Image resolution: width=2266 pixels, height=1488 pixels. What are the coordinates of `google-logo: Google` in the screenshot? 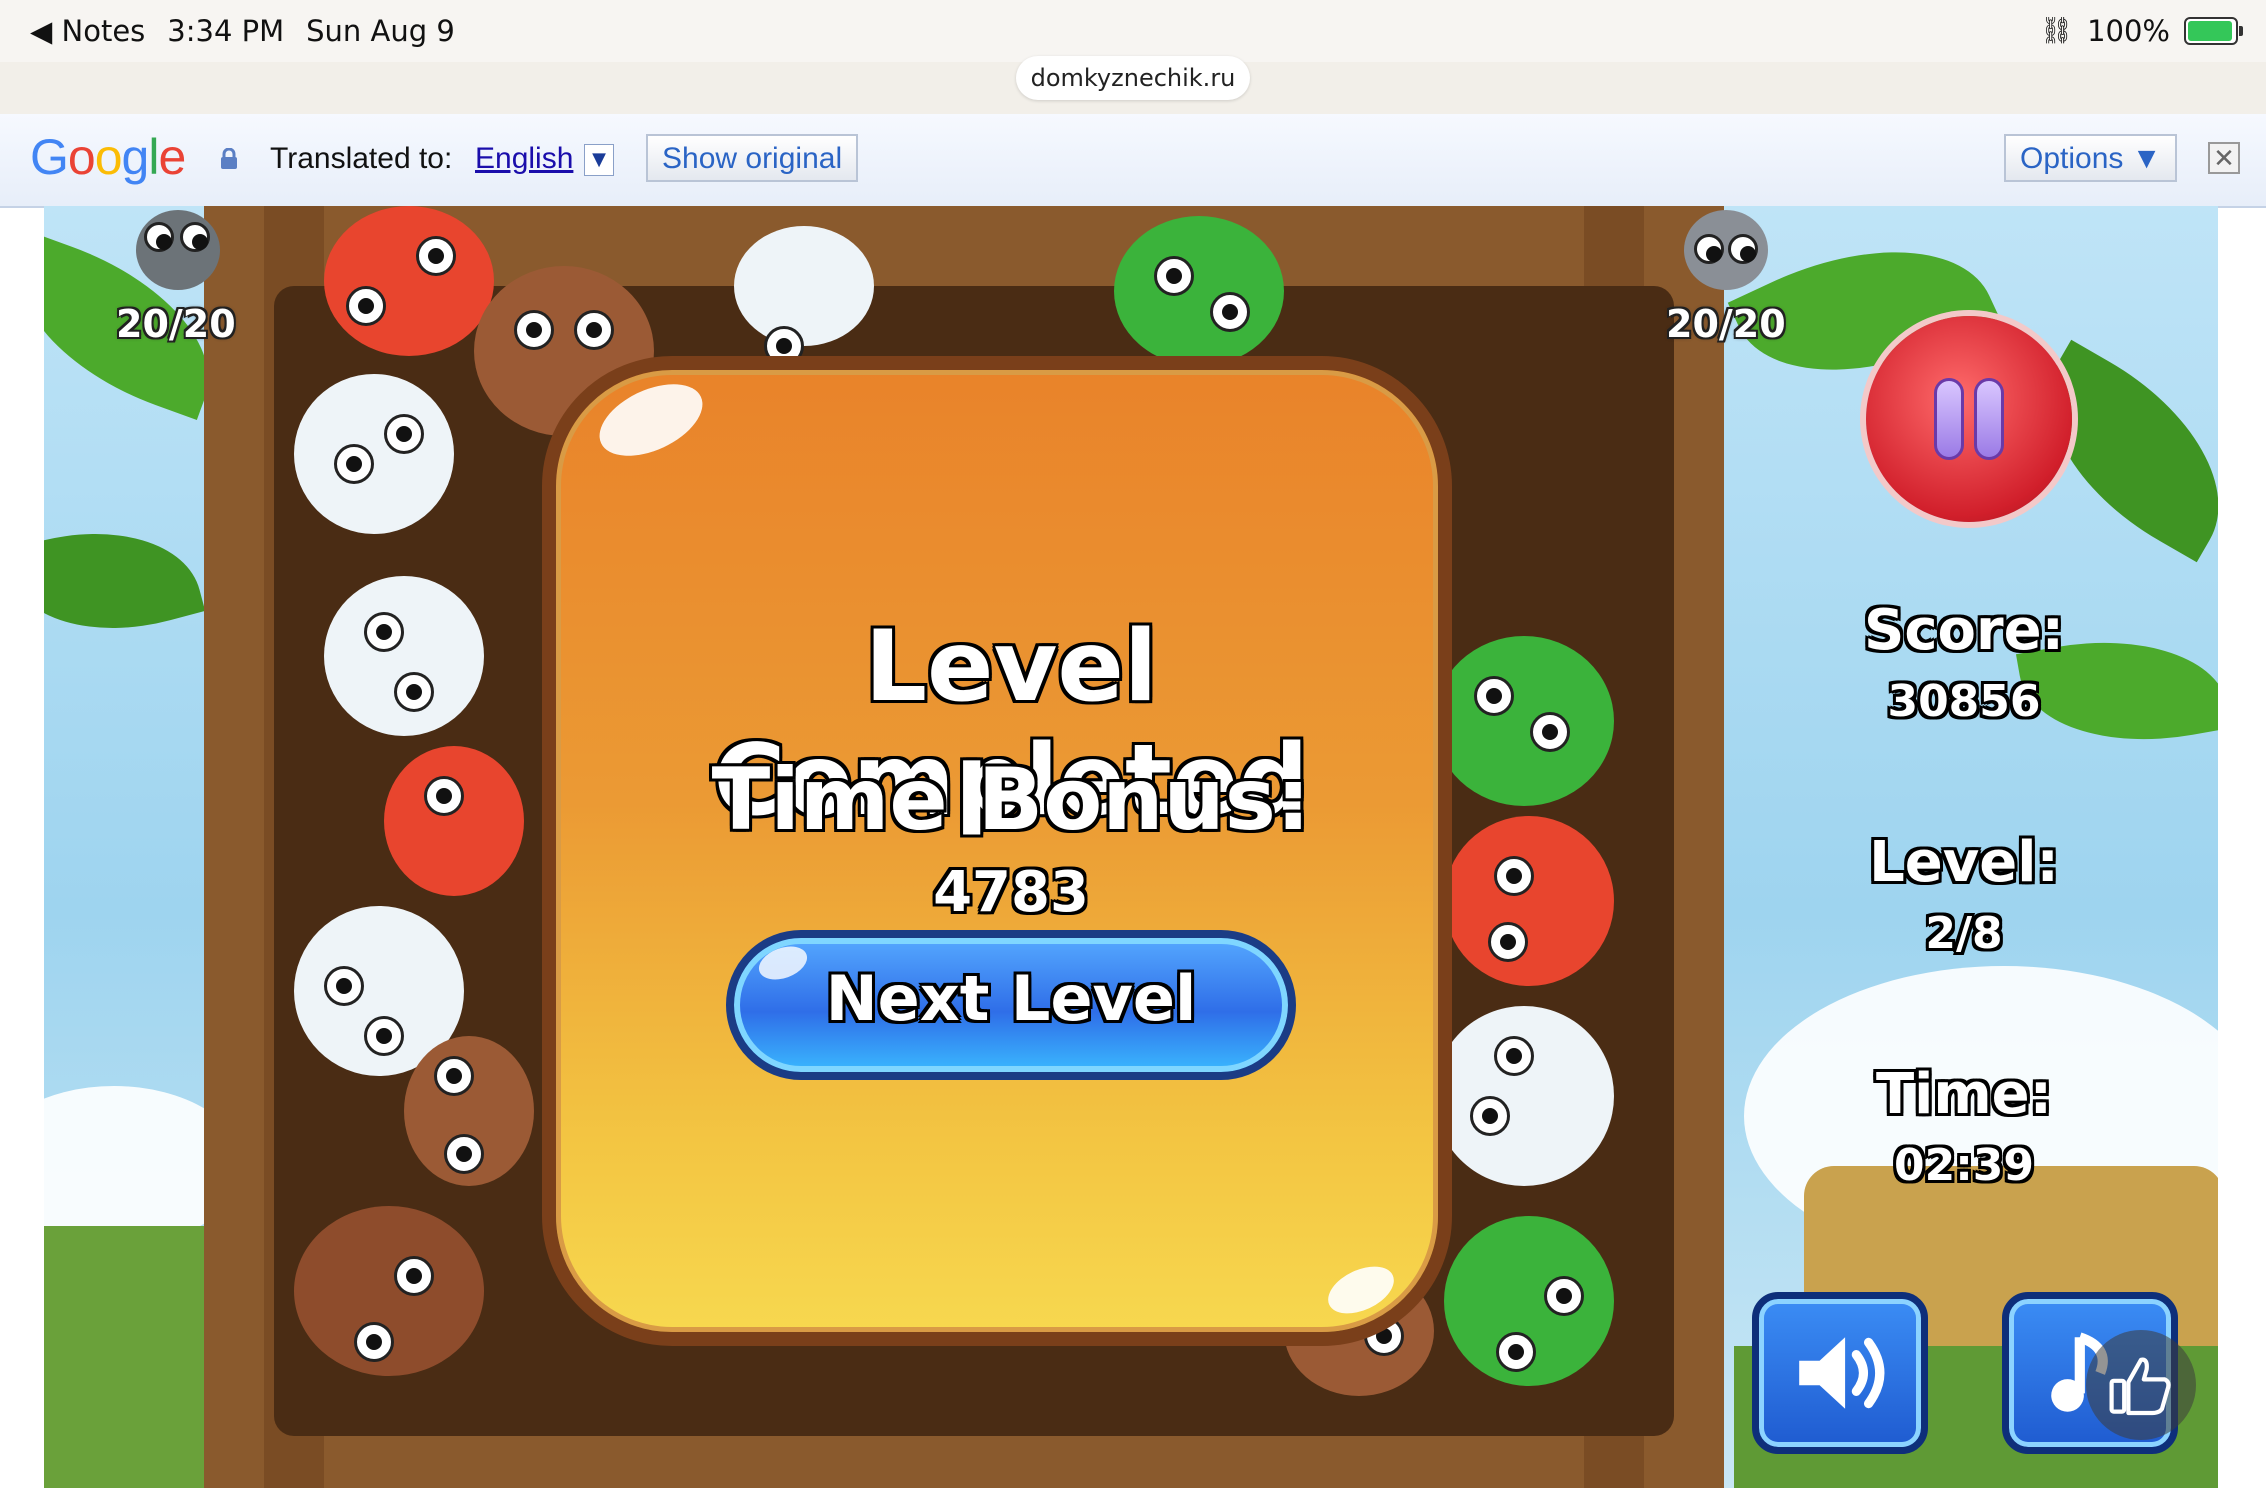 It's located at (108, 157).